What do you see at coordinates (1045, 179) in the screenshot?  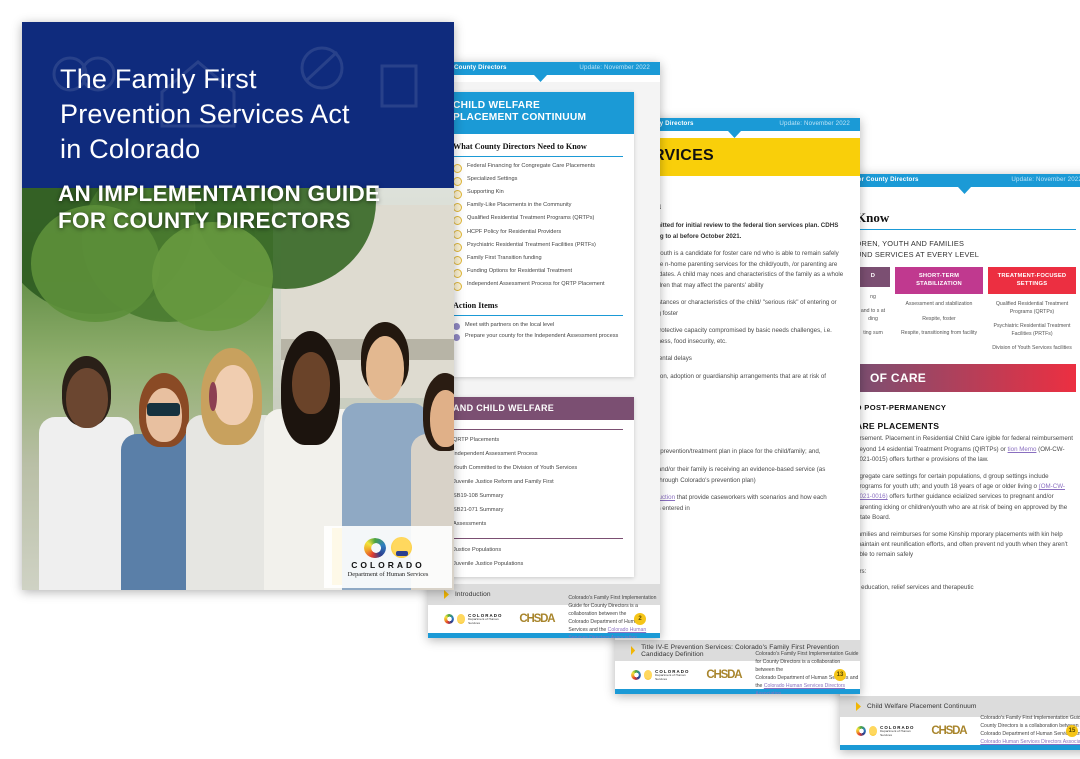 I see `page4-header-right: Update: November 2022` at bounding box center [1045, 179].